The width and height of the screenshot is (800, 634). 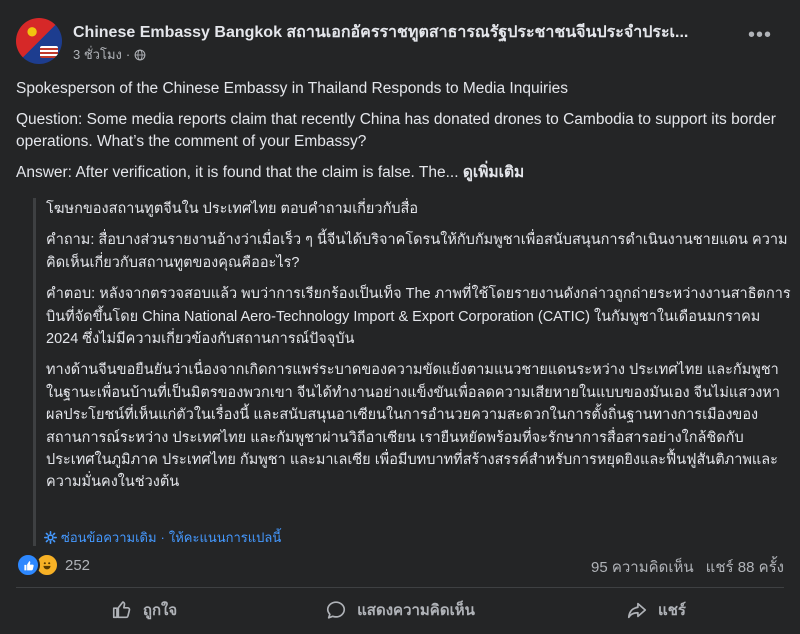 I want to click on comment-icon, so click(x=336, y=610).